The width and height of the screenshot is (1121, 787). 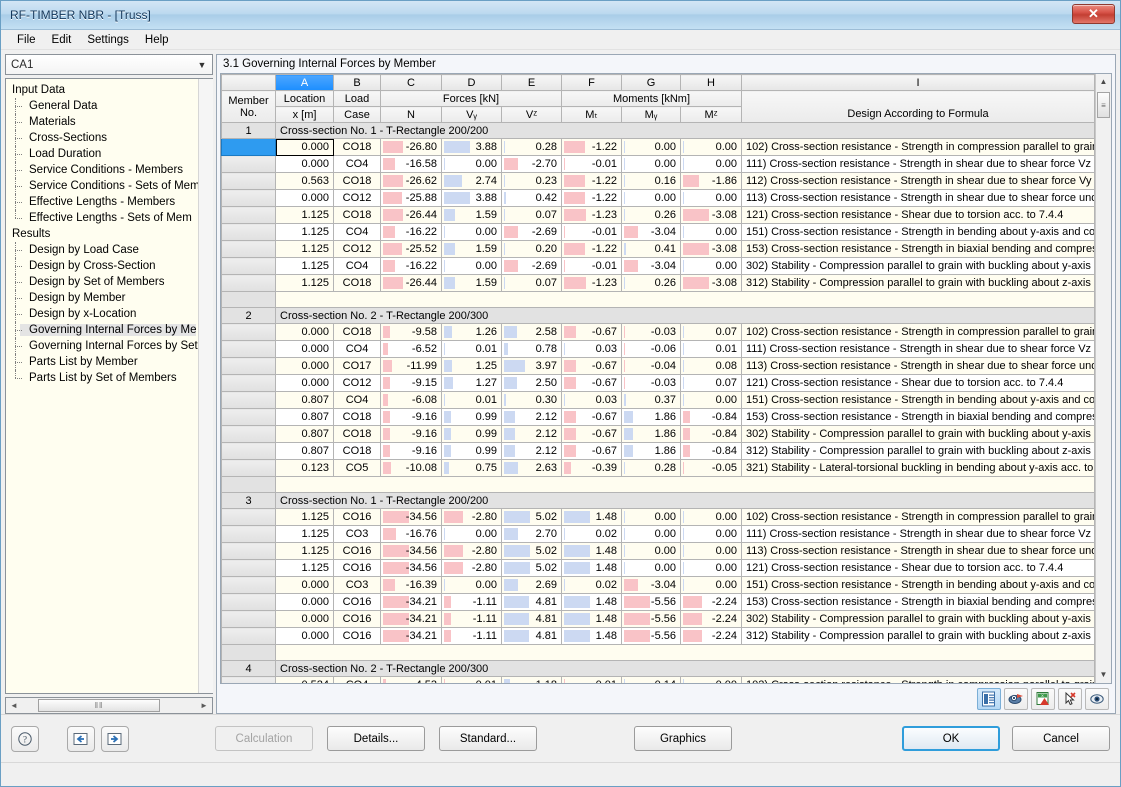 I want to click on menu-item-file: File, so click(x=26, y=40).